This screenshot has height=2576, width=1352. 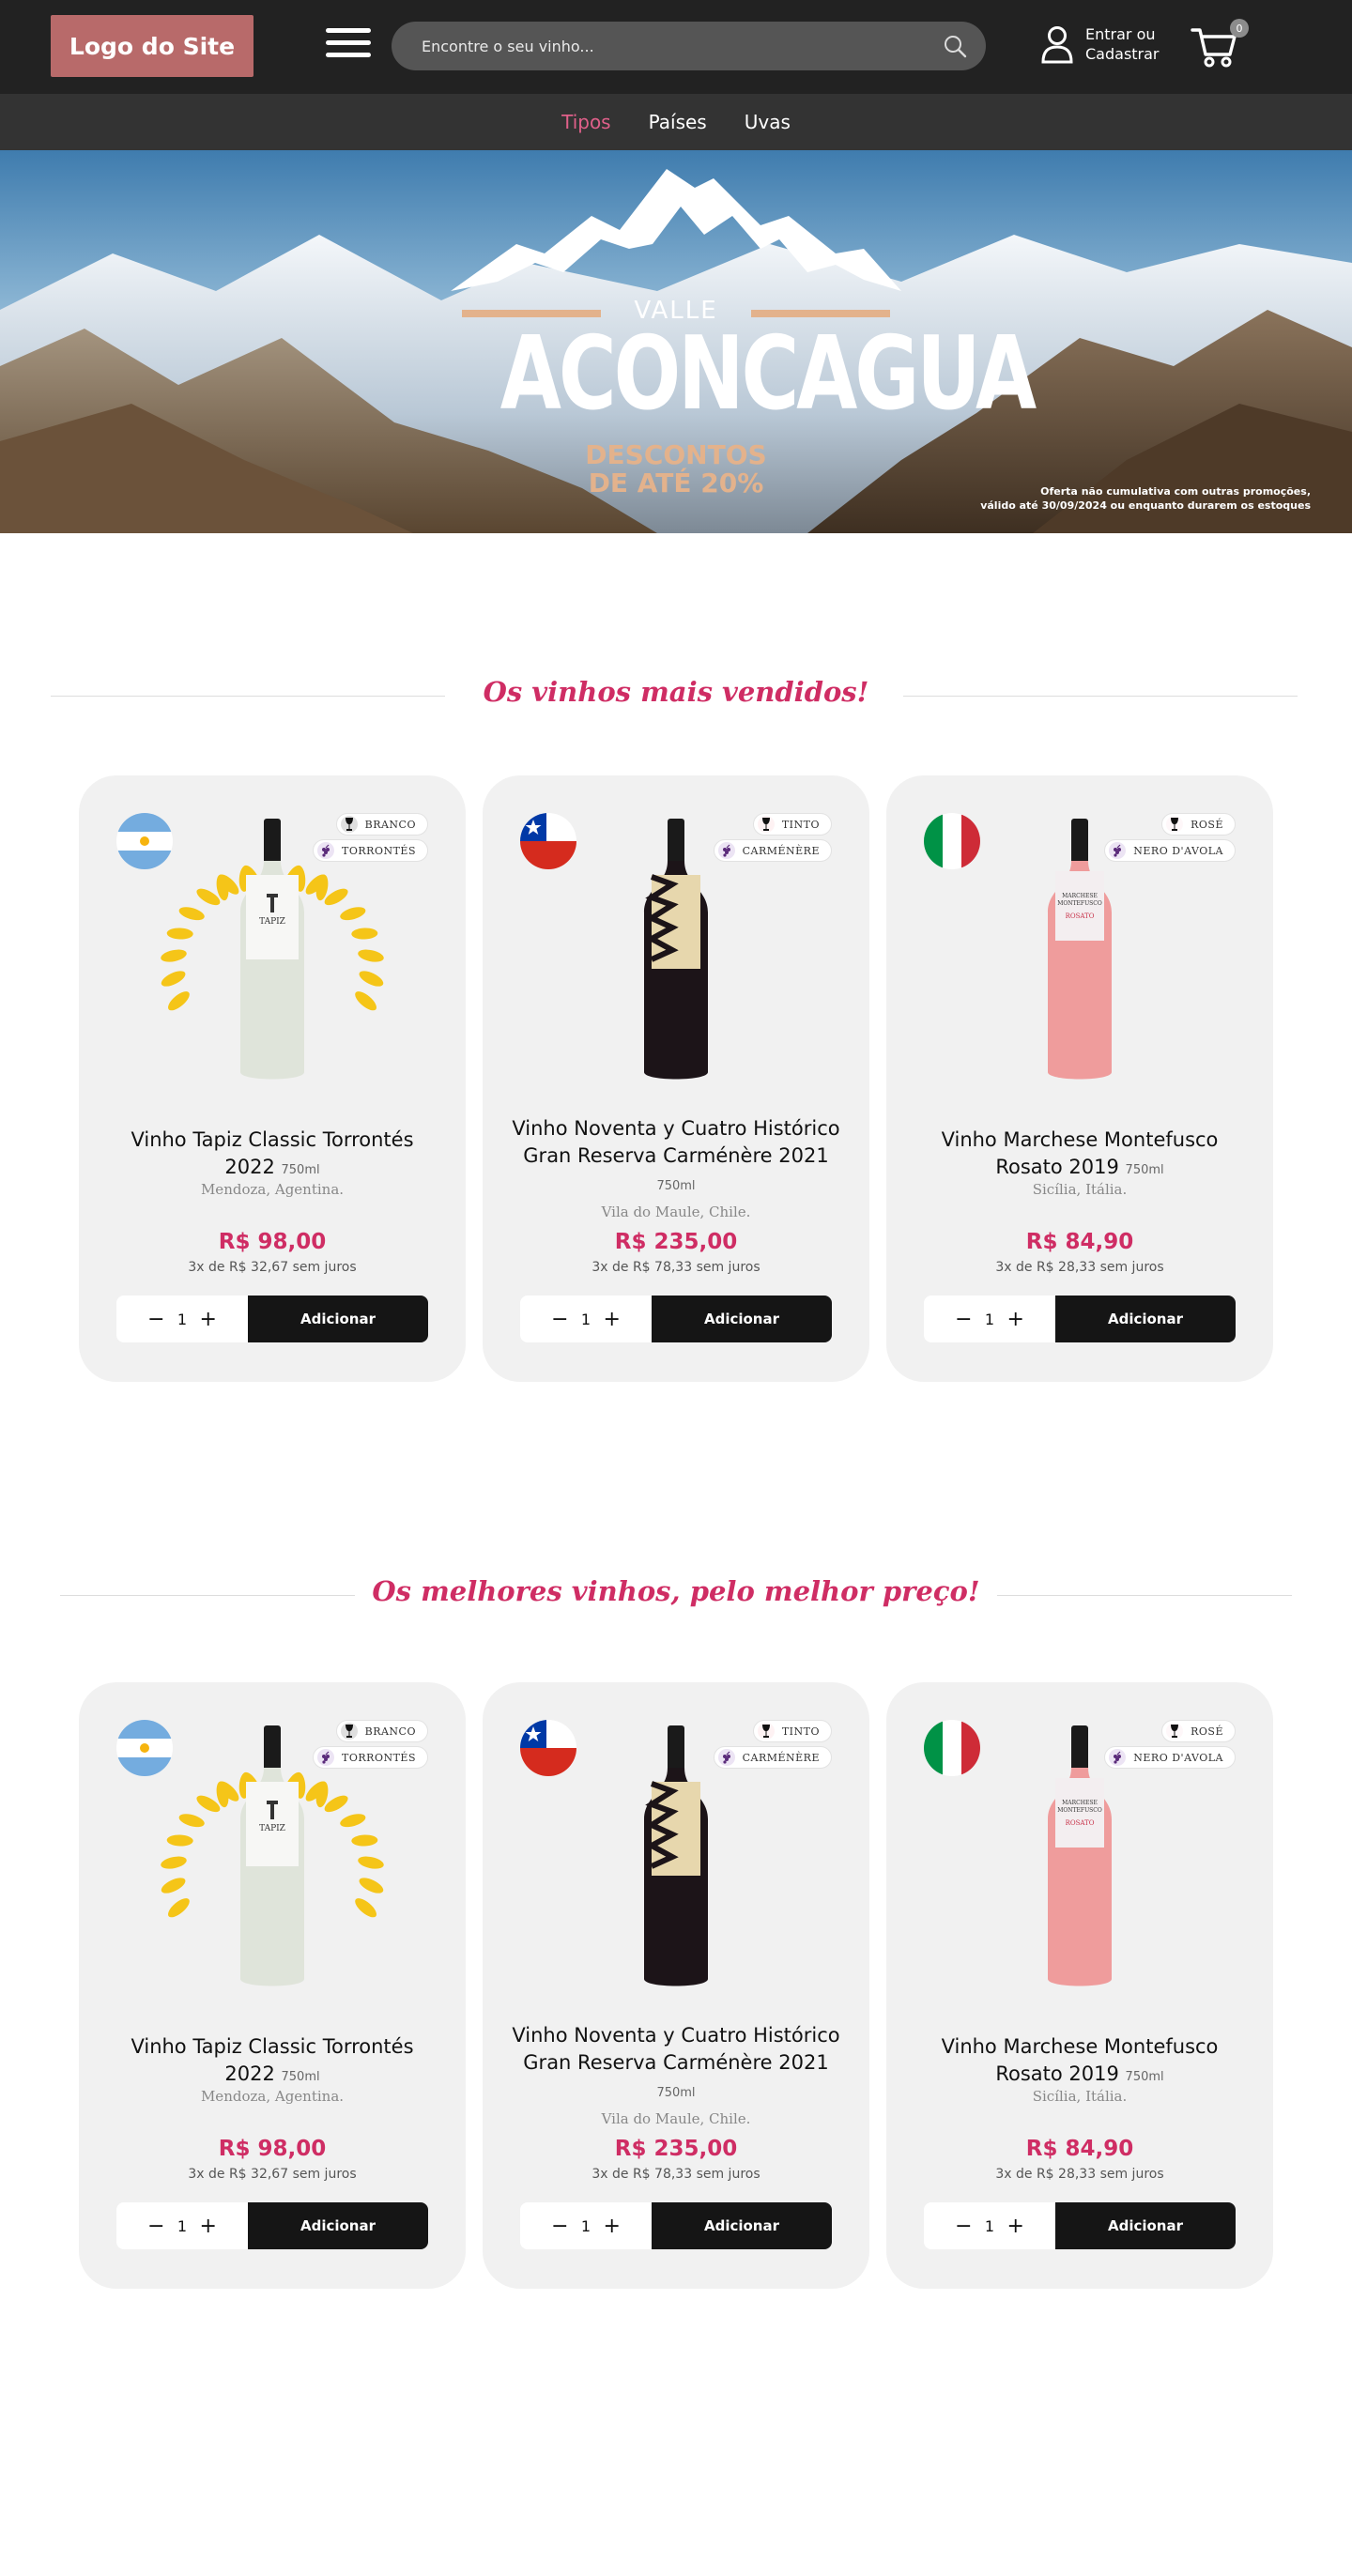 What do you see at coordinates (676, 2175) in the screenshot?
I see `product-installments: 3x de R$ 78,33 sem juros` at bounding box center [676, 2175].